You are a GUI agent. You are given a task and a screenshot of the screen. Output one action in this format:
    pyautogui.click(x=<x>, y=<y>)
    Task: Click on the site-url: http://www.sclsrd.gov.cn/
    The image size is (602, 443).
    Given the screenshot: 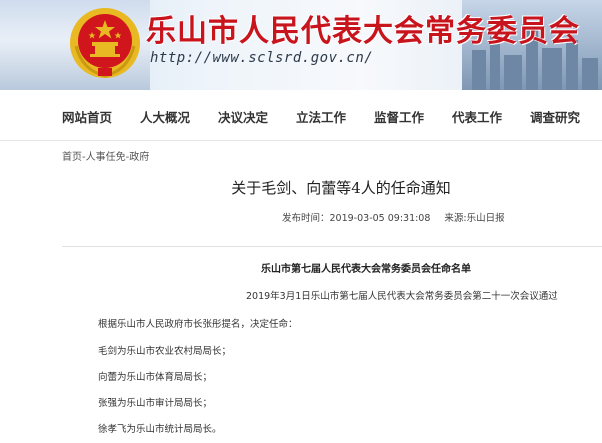 What is the action you would take?
    pyautogui.click(x=262, y=58)
    